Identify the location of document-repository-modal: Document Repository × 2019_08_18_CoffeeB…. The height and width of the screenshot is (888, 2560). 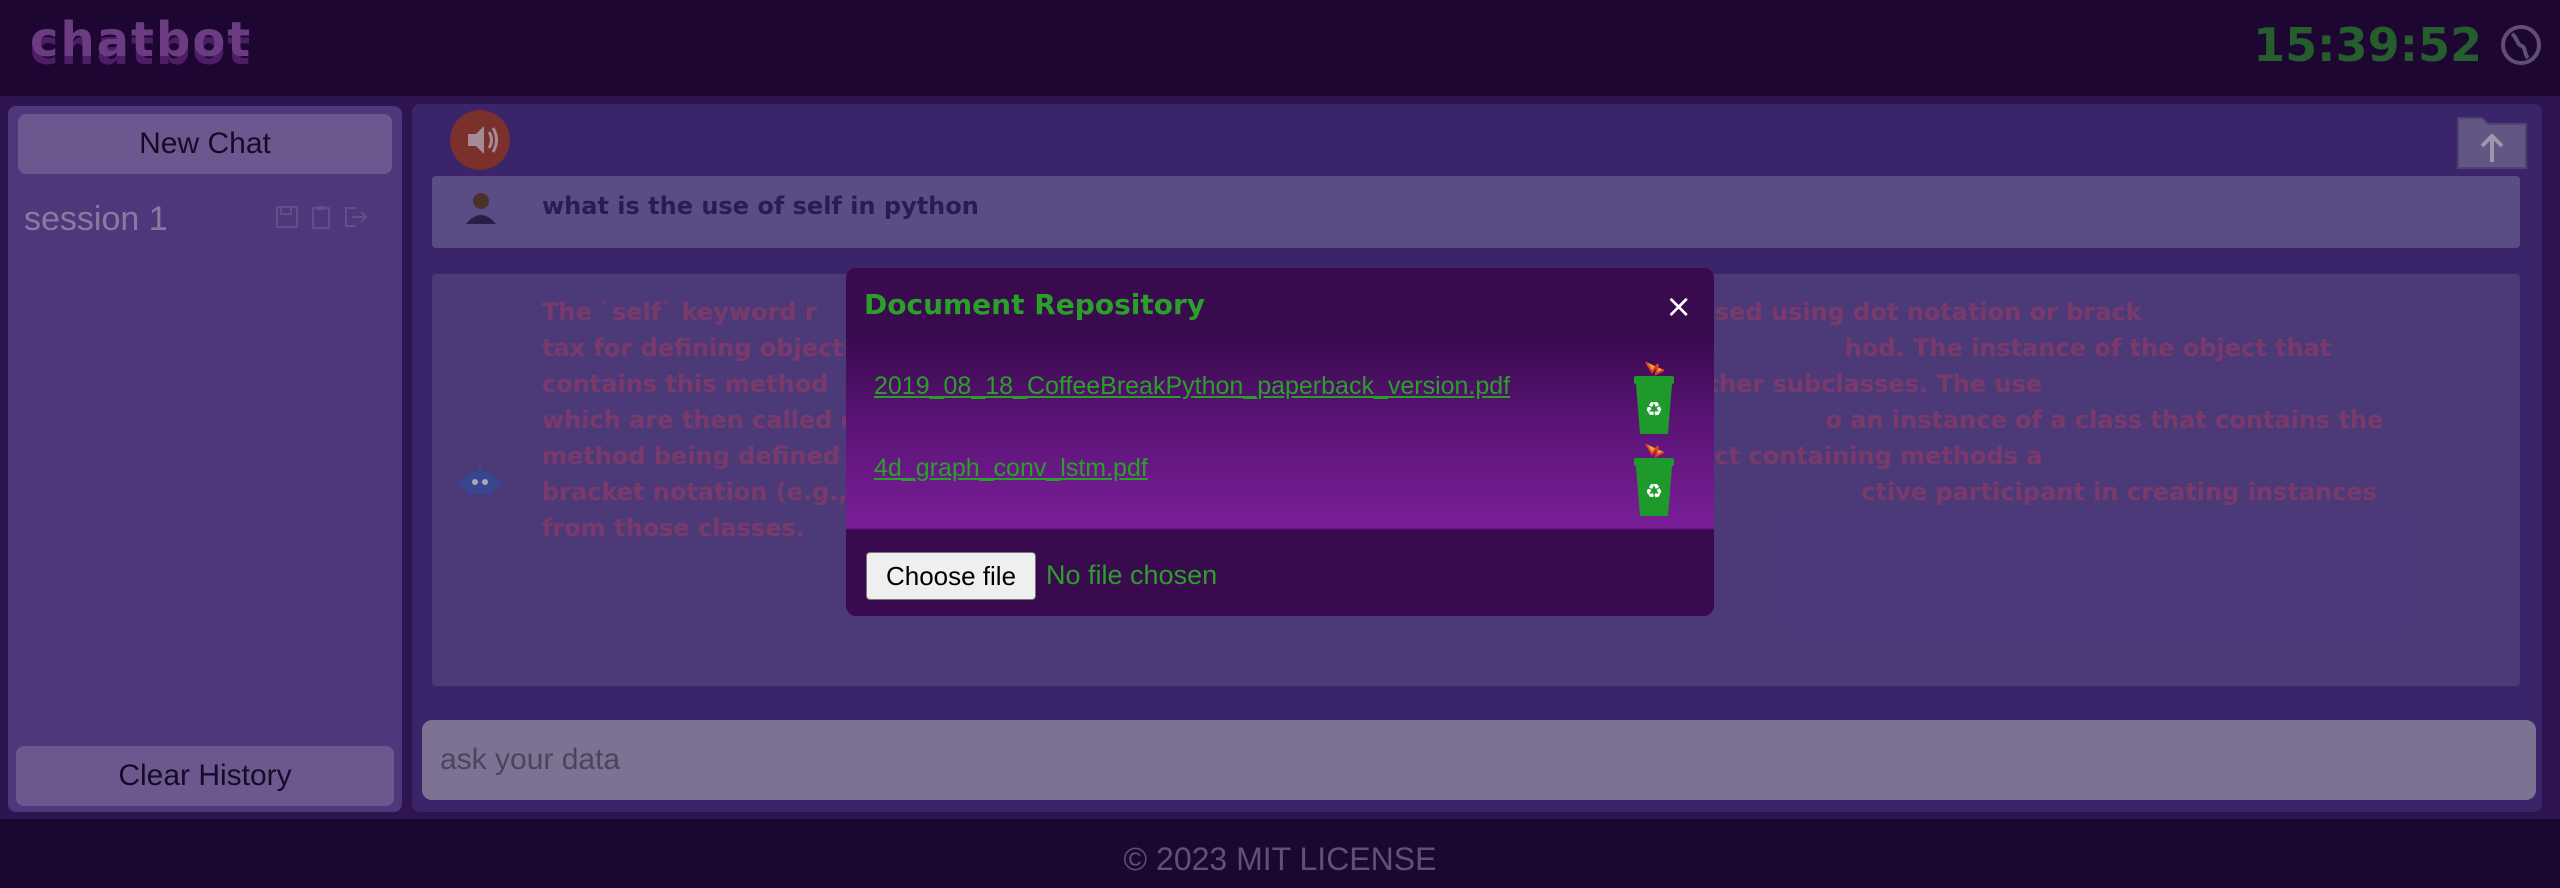
(1280, 442).